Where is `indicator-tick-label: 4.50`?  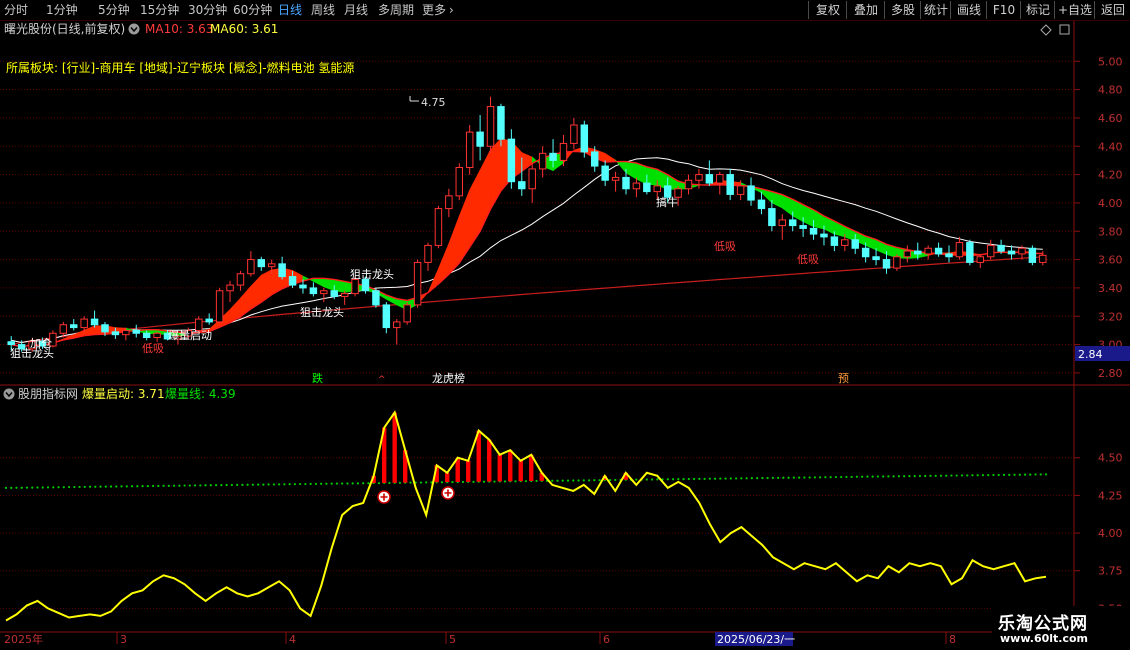 indicator-tick-label: 4.50 is located at coordinates (1110, 458).